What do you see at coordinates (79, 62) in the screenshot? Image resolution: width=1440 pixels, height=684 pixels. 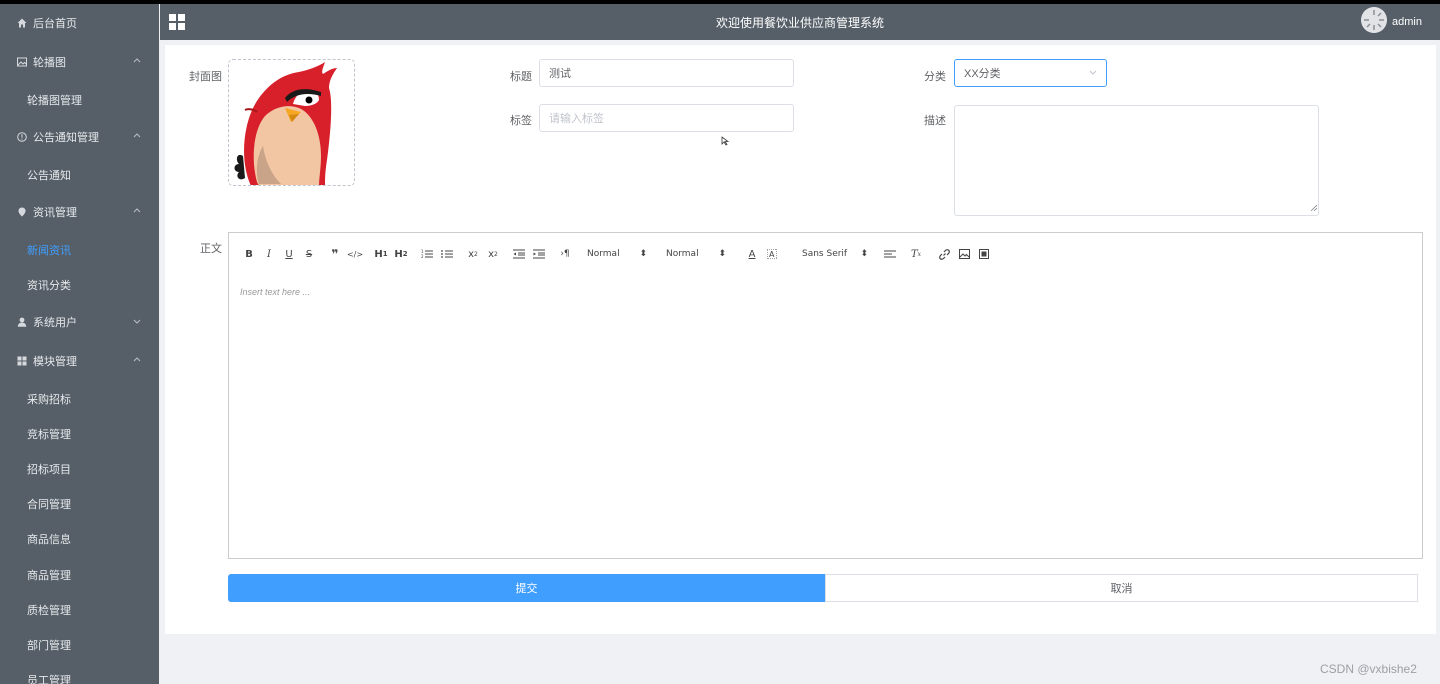 I see `sidebar-item-carousel: 轮播图` at bounding box center [79, 62].